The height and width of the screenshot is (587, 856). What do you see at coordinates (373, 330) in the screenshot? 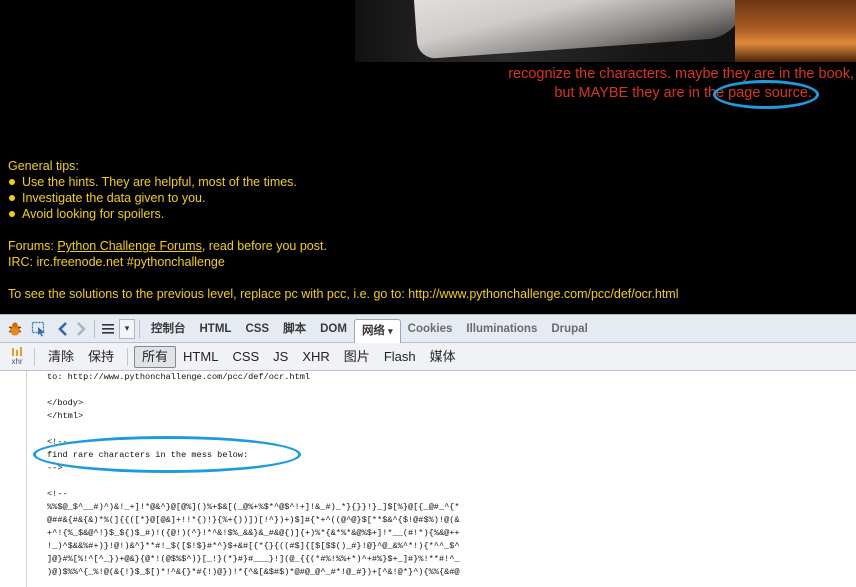
I see `tab-net-label: 网络` at bounding box center [373, 330].